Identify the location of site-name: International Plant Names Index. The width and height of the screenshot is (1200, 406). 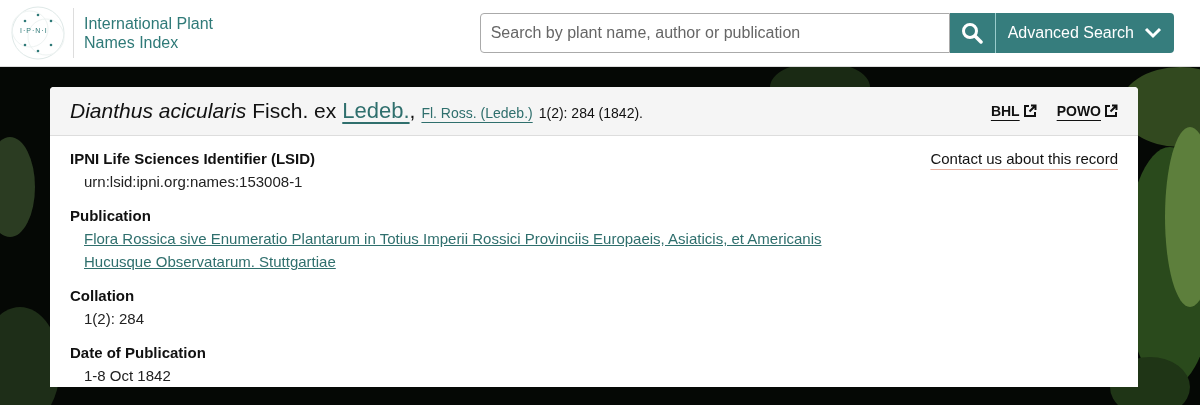
(148, 33).